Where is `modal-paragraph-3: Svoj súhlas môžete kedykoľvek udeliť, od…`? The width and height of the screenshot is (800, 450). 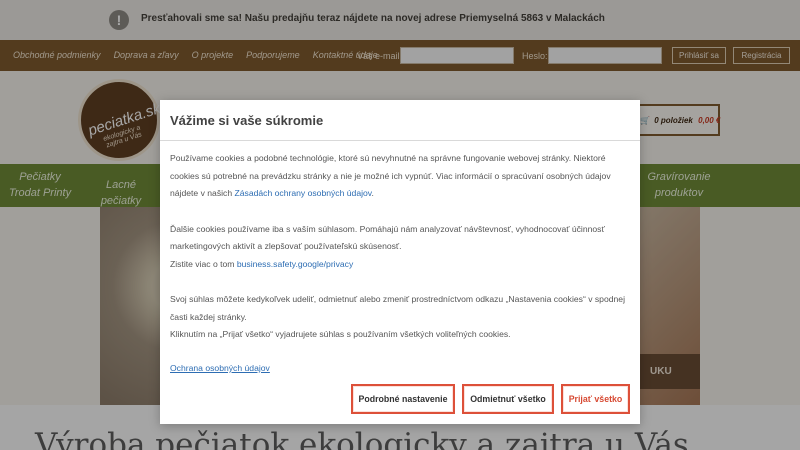 modal-paragraph-3: Svoj súhlas môžete kedykoľvek udeliť, od… is located at coordinates (400, 317).